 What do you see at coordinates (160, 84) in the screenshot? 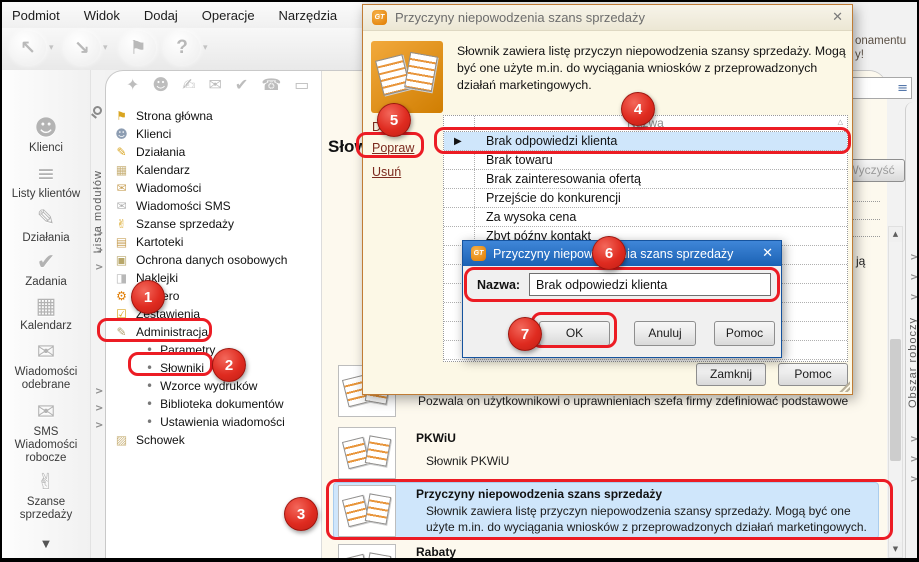
I see `strip-icon-person: ☻` at bounding box center [160, 84].